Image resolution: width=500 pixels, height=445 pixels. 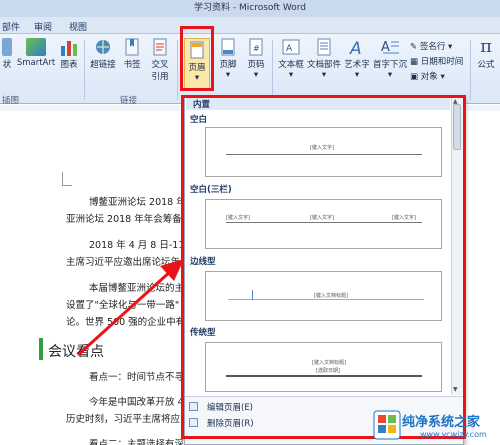 What do you see at coordinates (453, 434) in the screenshot?
I see `watermark-url: www.ycwjzy.com` at bounding box center [453, 434].